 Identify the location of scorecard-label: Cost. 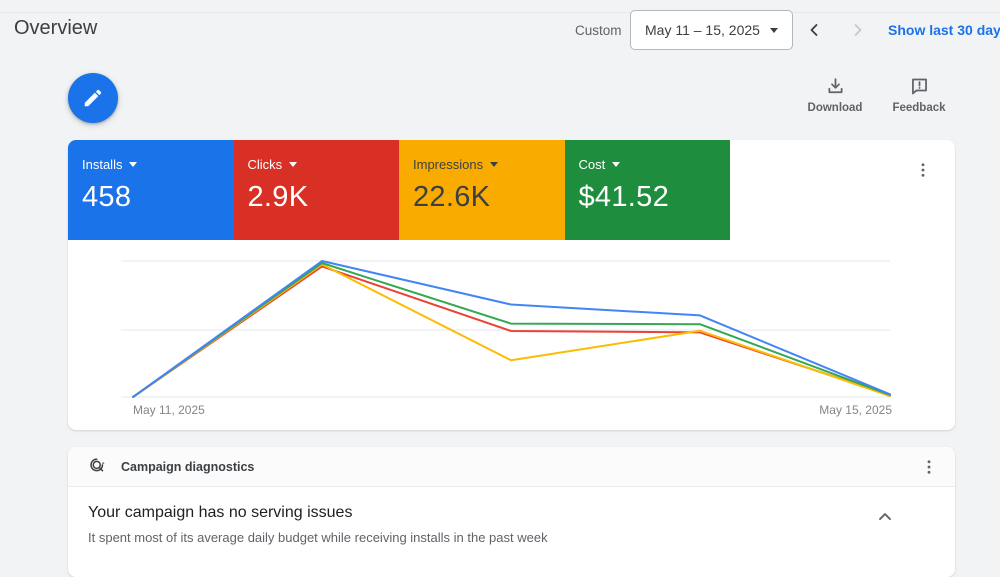
(592, 164).